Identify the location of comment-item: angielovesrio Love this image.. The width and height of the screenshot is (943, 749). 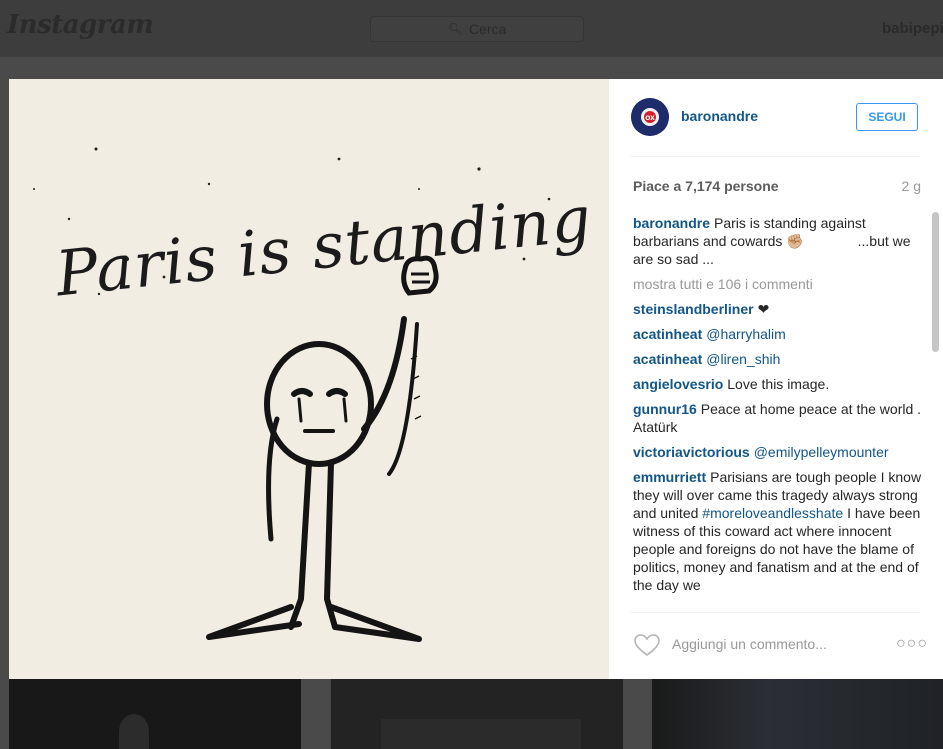
(781, 384).